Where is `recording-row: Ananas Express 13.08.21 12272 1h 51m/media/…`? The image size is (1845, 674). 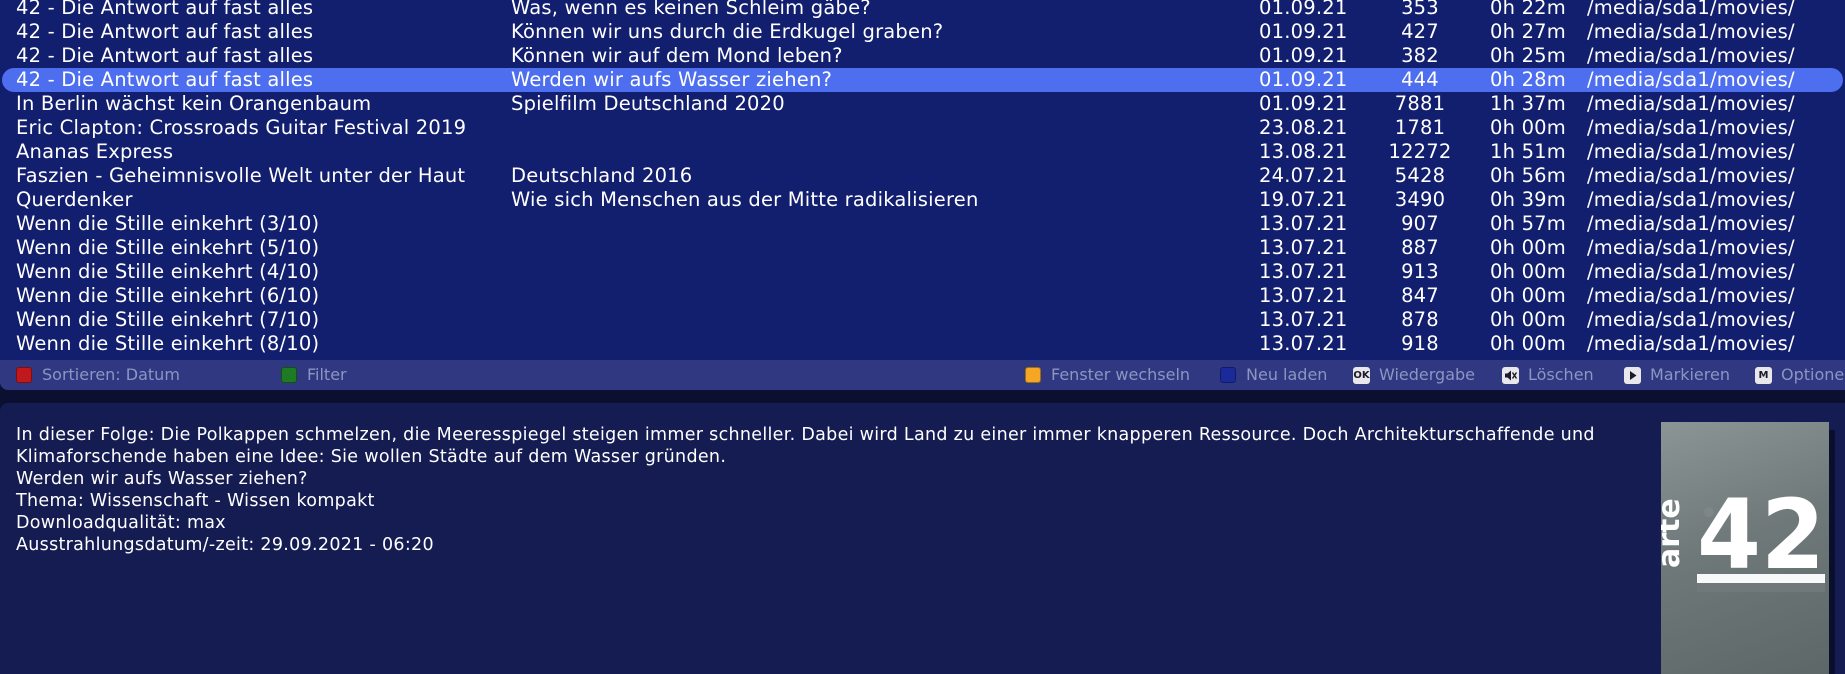
recording-row: Ananas Express 13.08.21 12272 1h 51m/media/… is located at coordinates (922, 152).